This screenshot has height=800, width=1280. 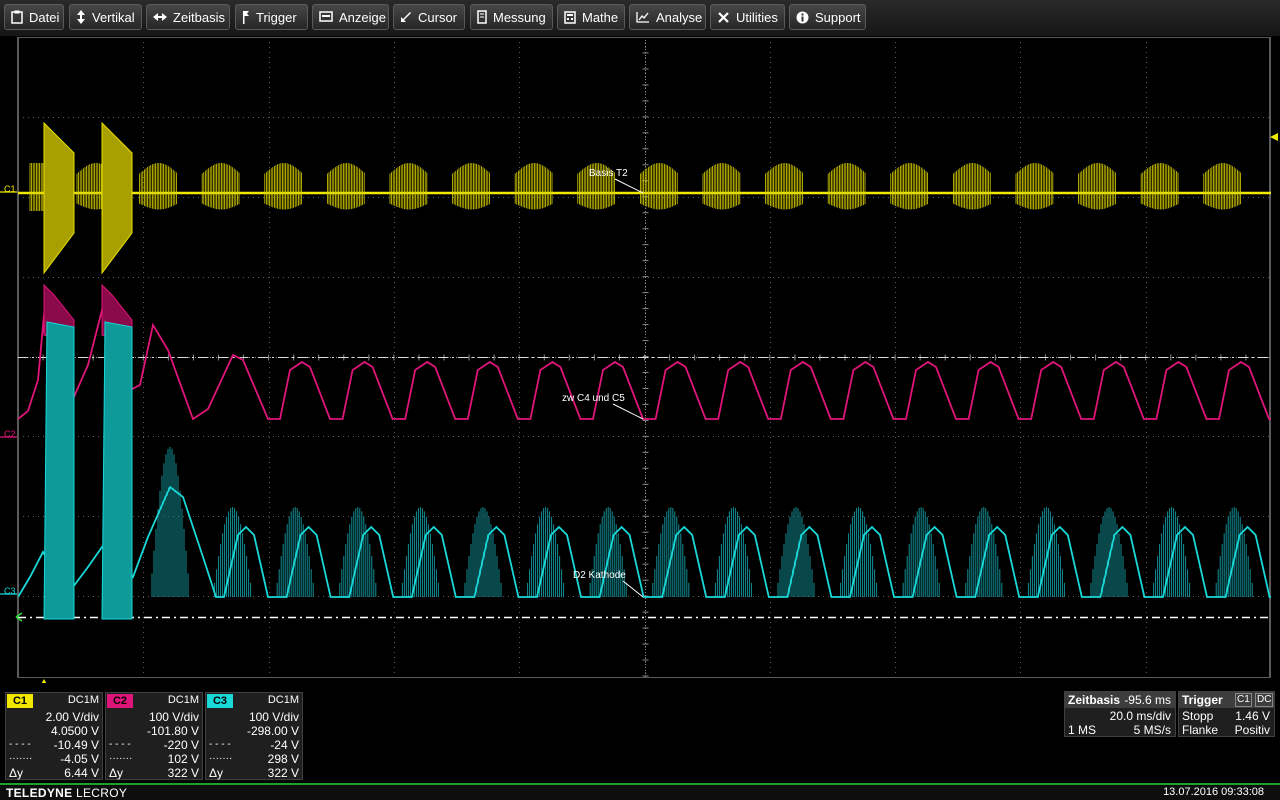 What do you see at coordinates (121, 758) in the screenshot?
I see `c2-cursor2-icon: ·······` at bounding box center [121, 758].